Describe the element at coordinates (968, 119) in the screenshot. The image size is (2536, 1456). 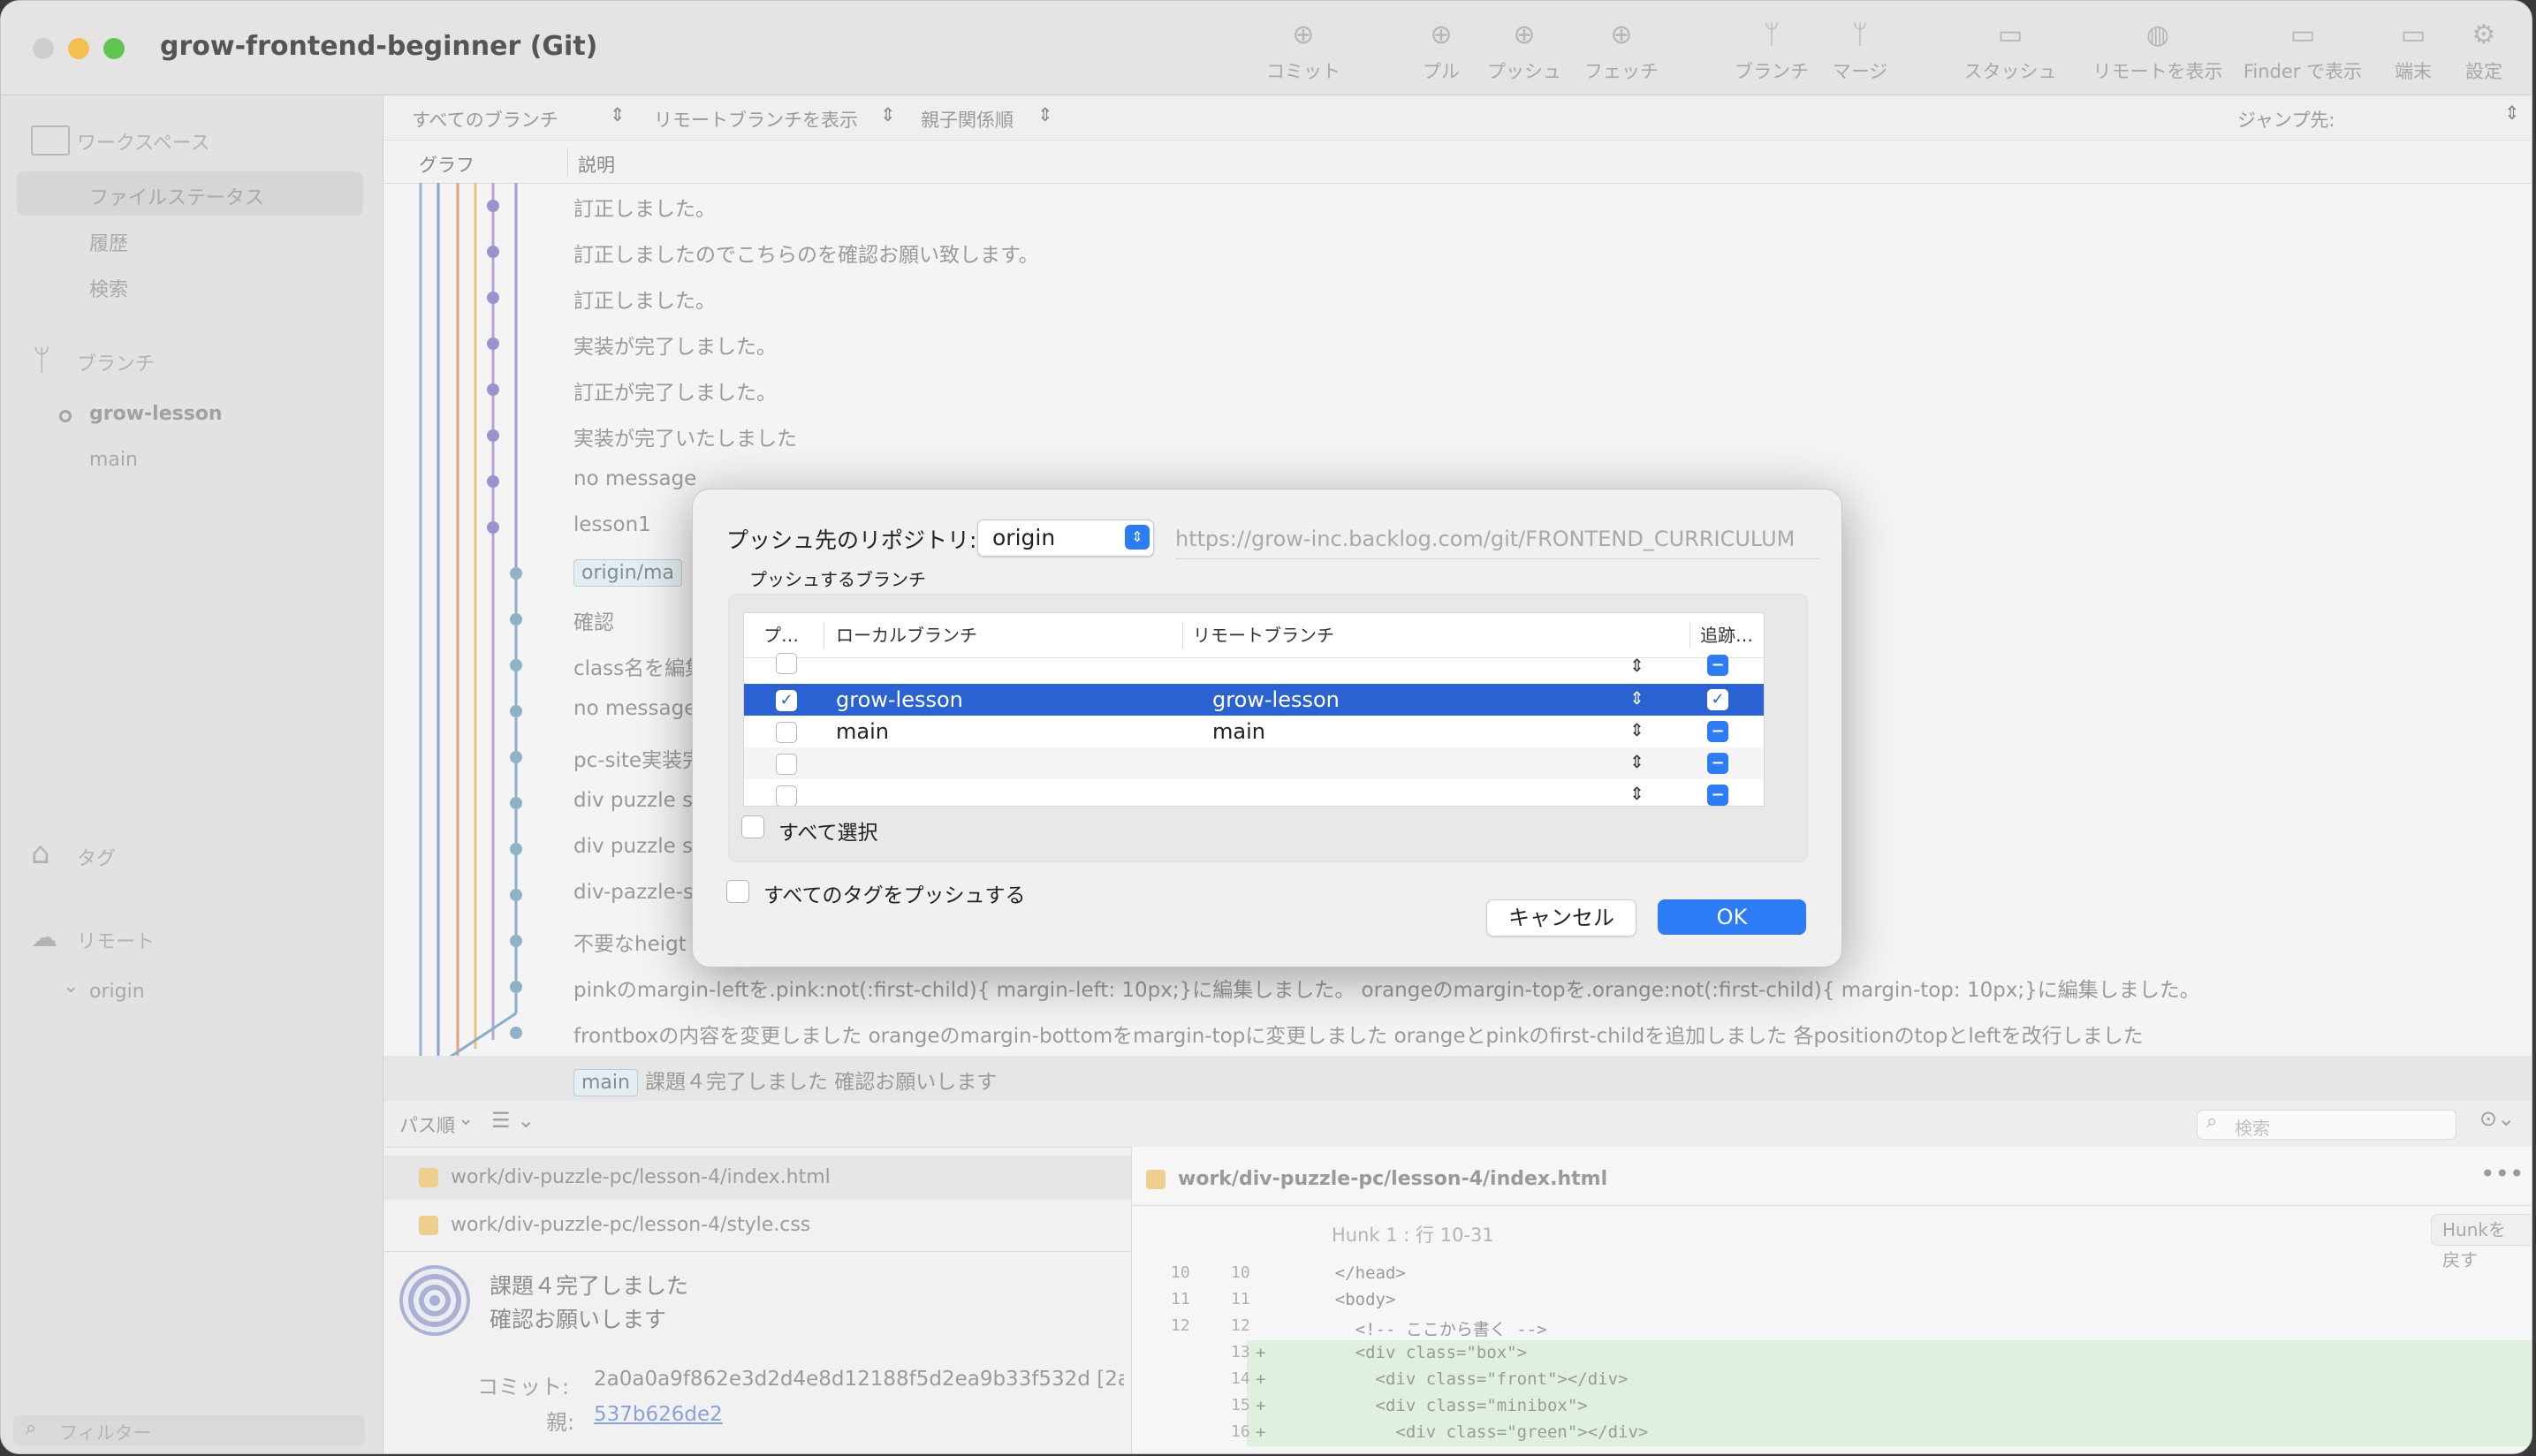
I see `order-select: 親子関係順` at that location.